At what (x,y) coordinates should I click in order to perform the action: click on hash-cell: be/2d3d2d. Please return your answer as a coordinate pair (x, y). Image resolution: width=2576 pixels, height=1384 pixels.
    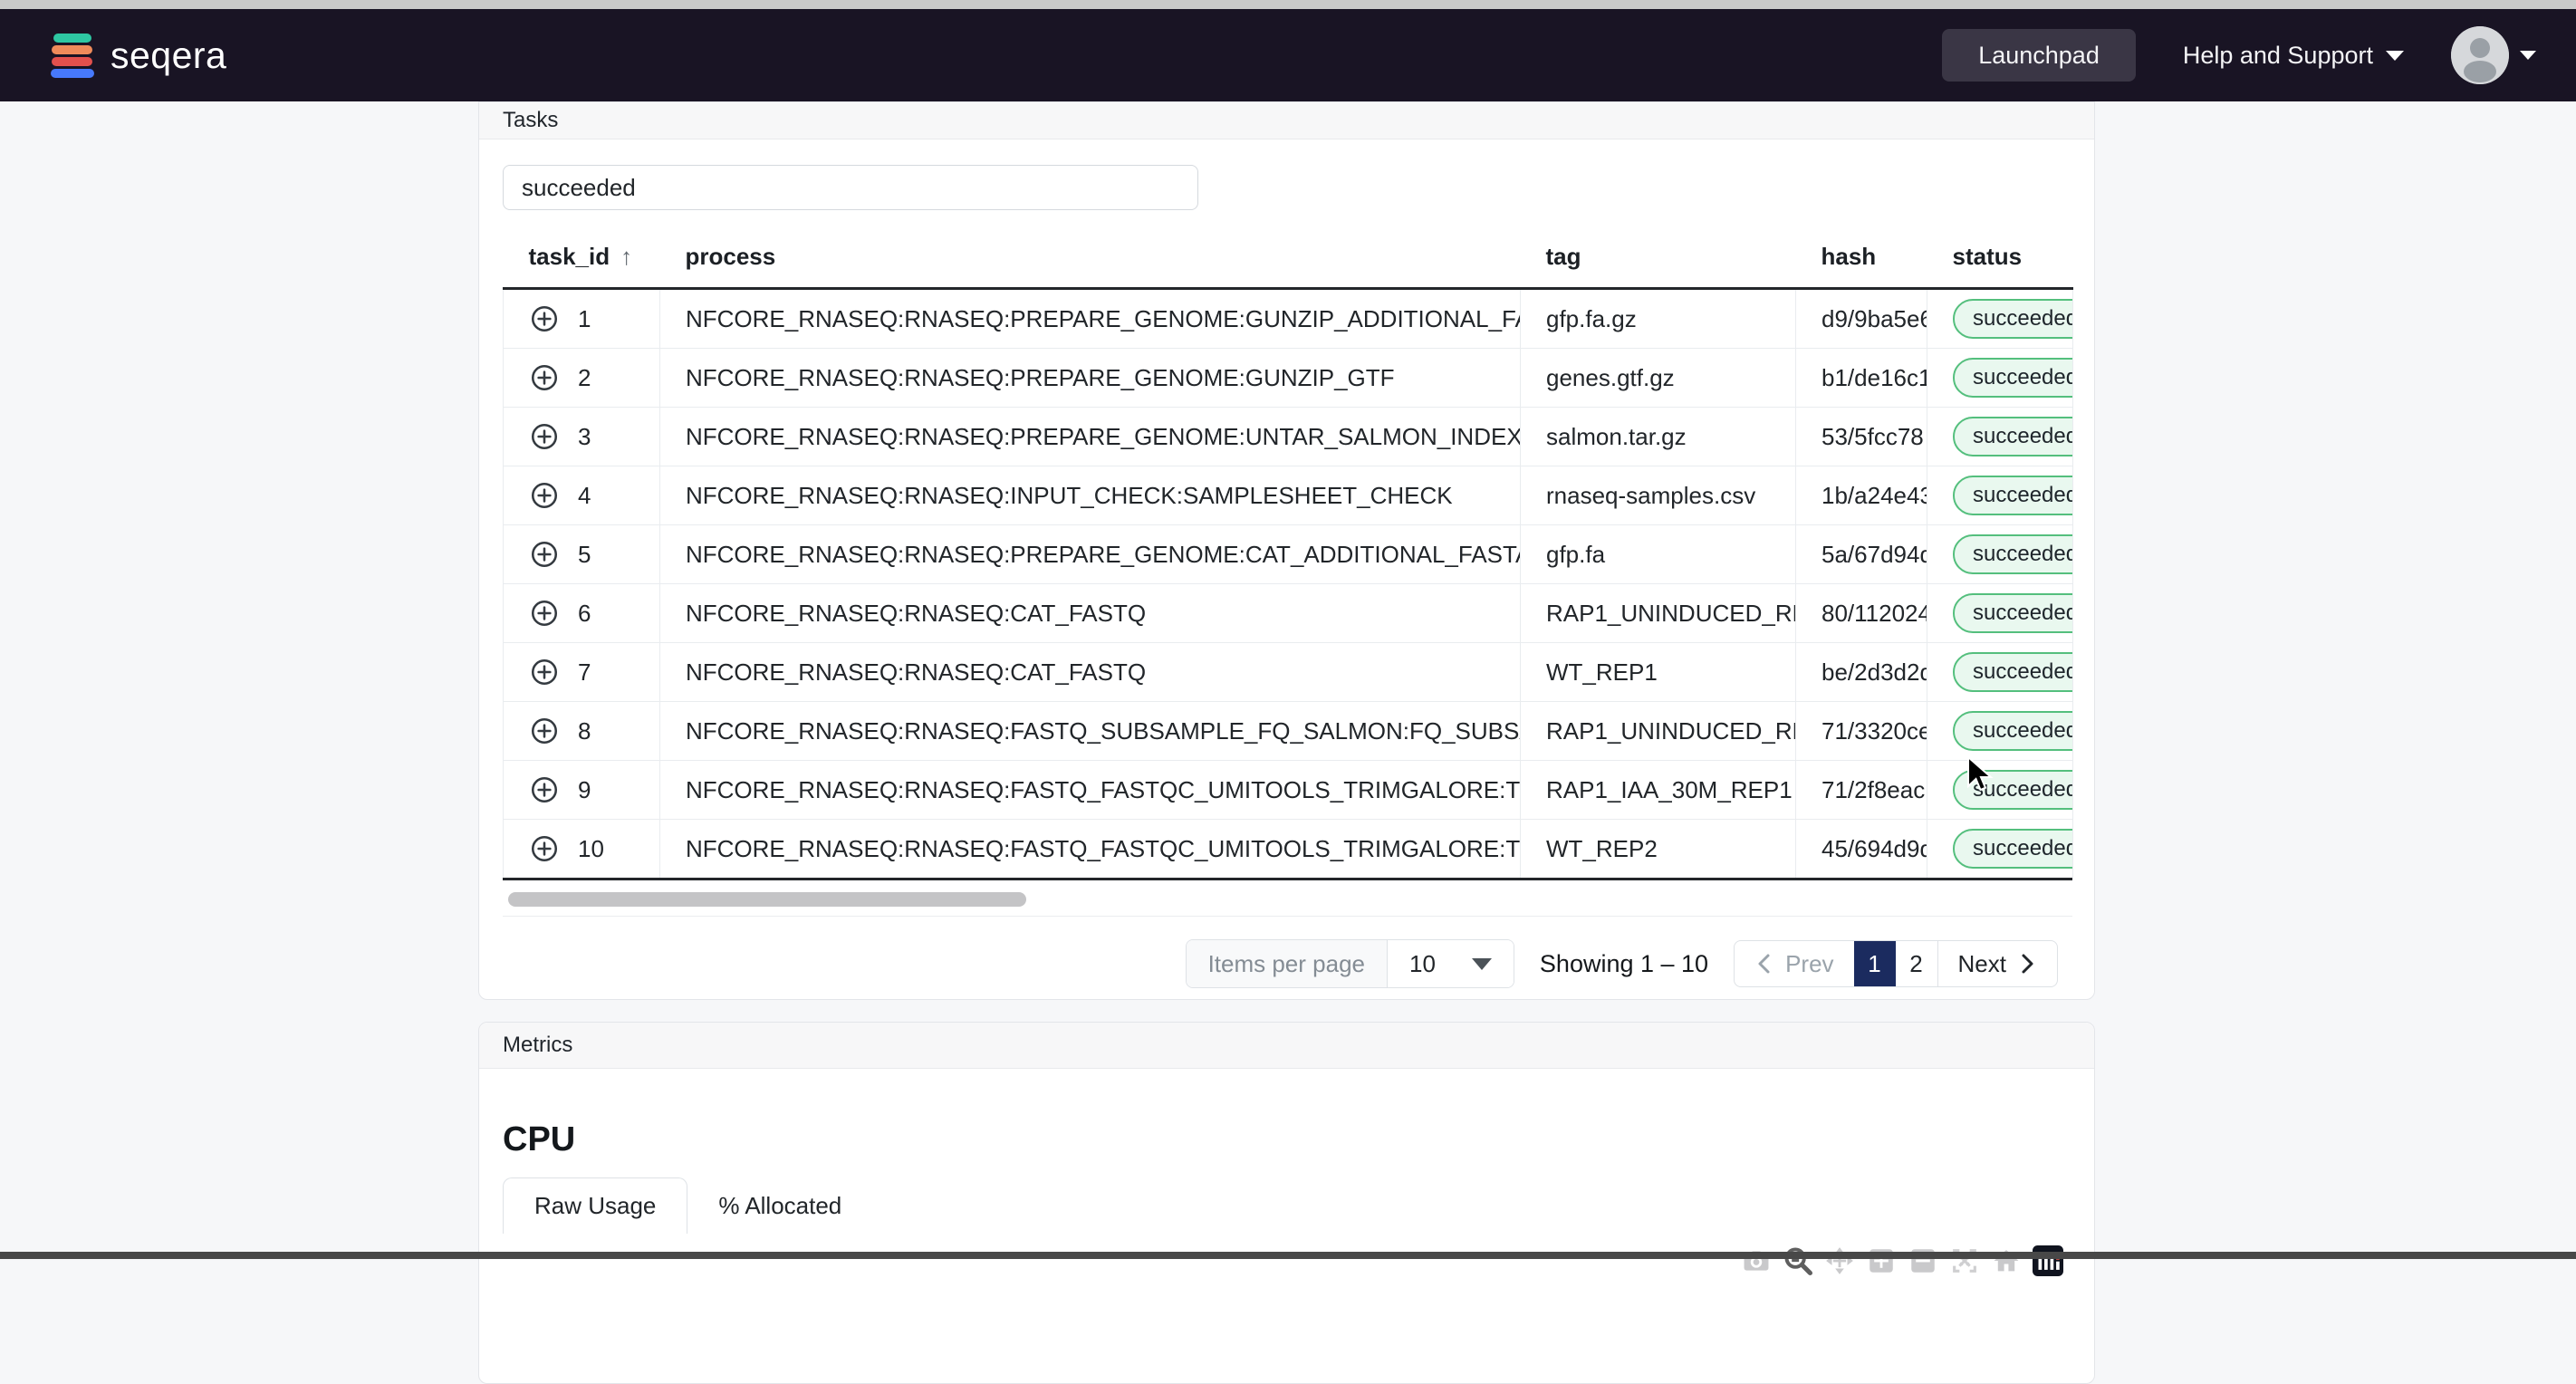
    Looking at the image, I should click on (1861, 672).